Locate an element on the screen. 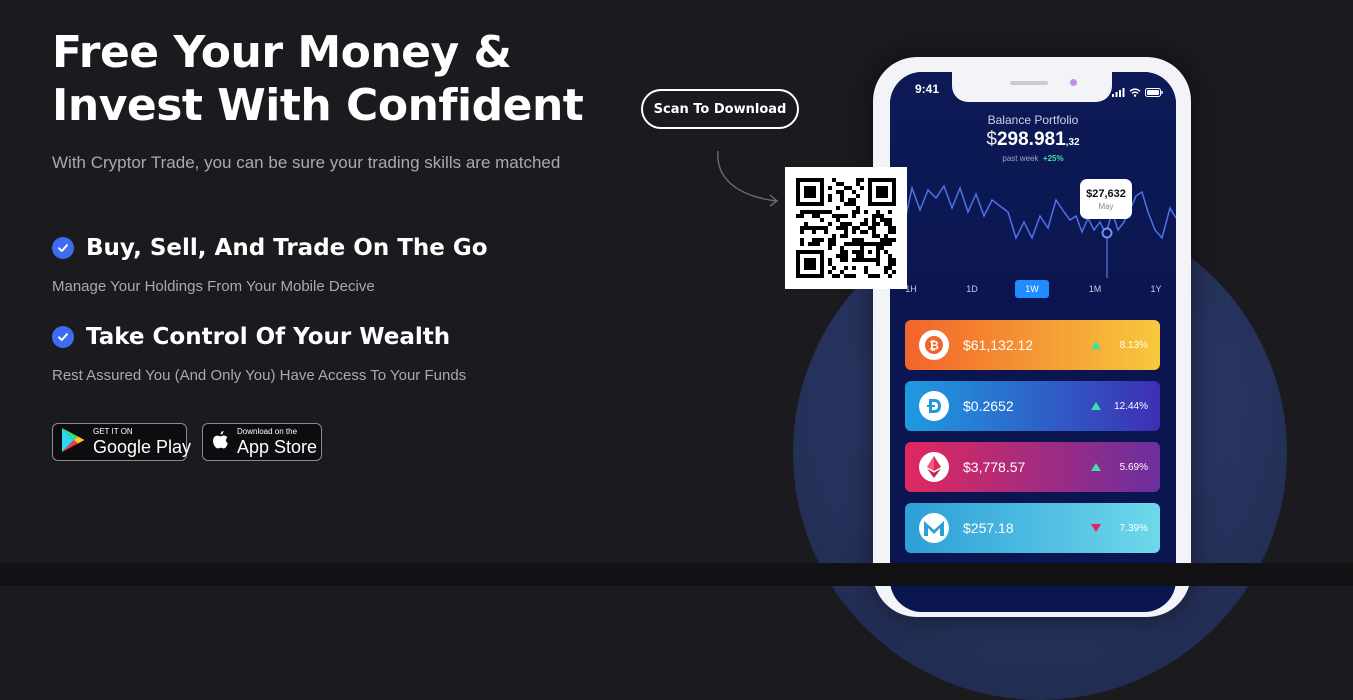 The width and height of the screenshot is (1353, 700). signal-icon is located at coordinates (1118, 91).